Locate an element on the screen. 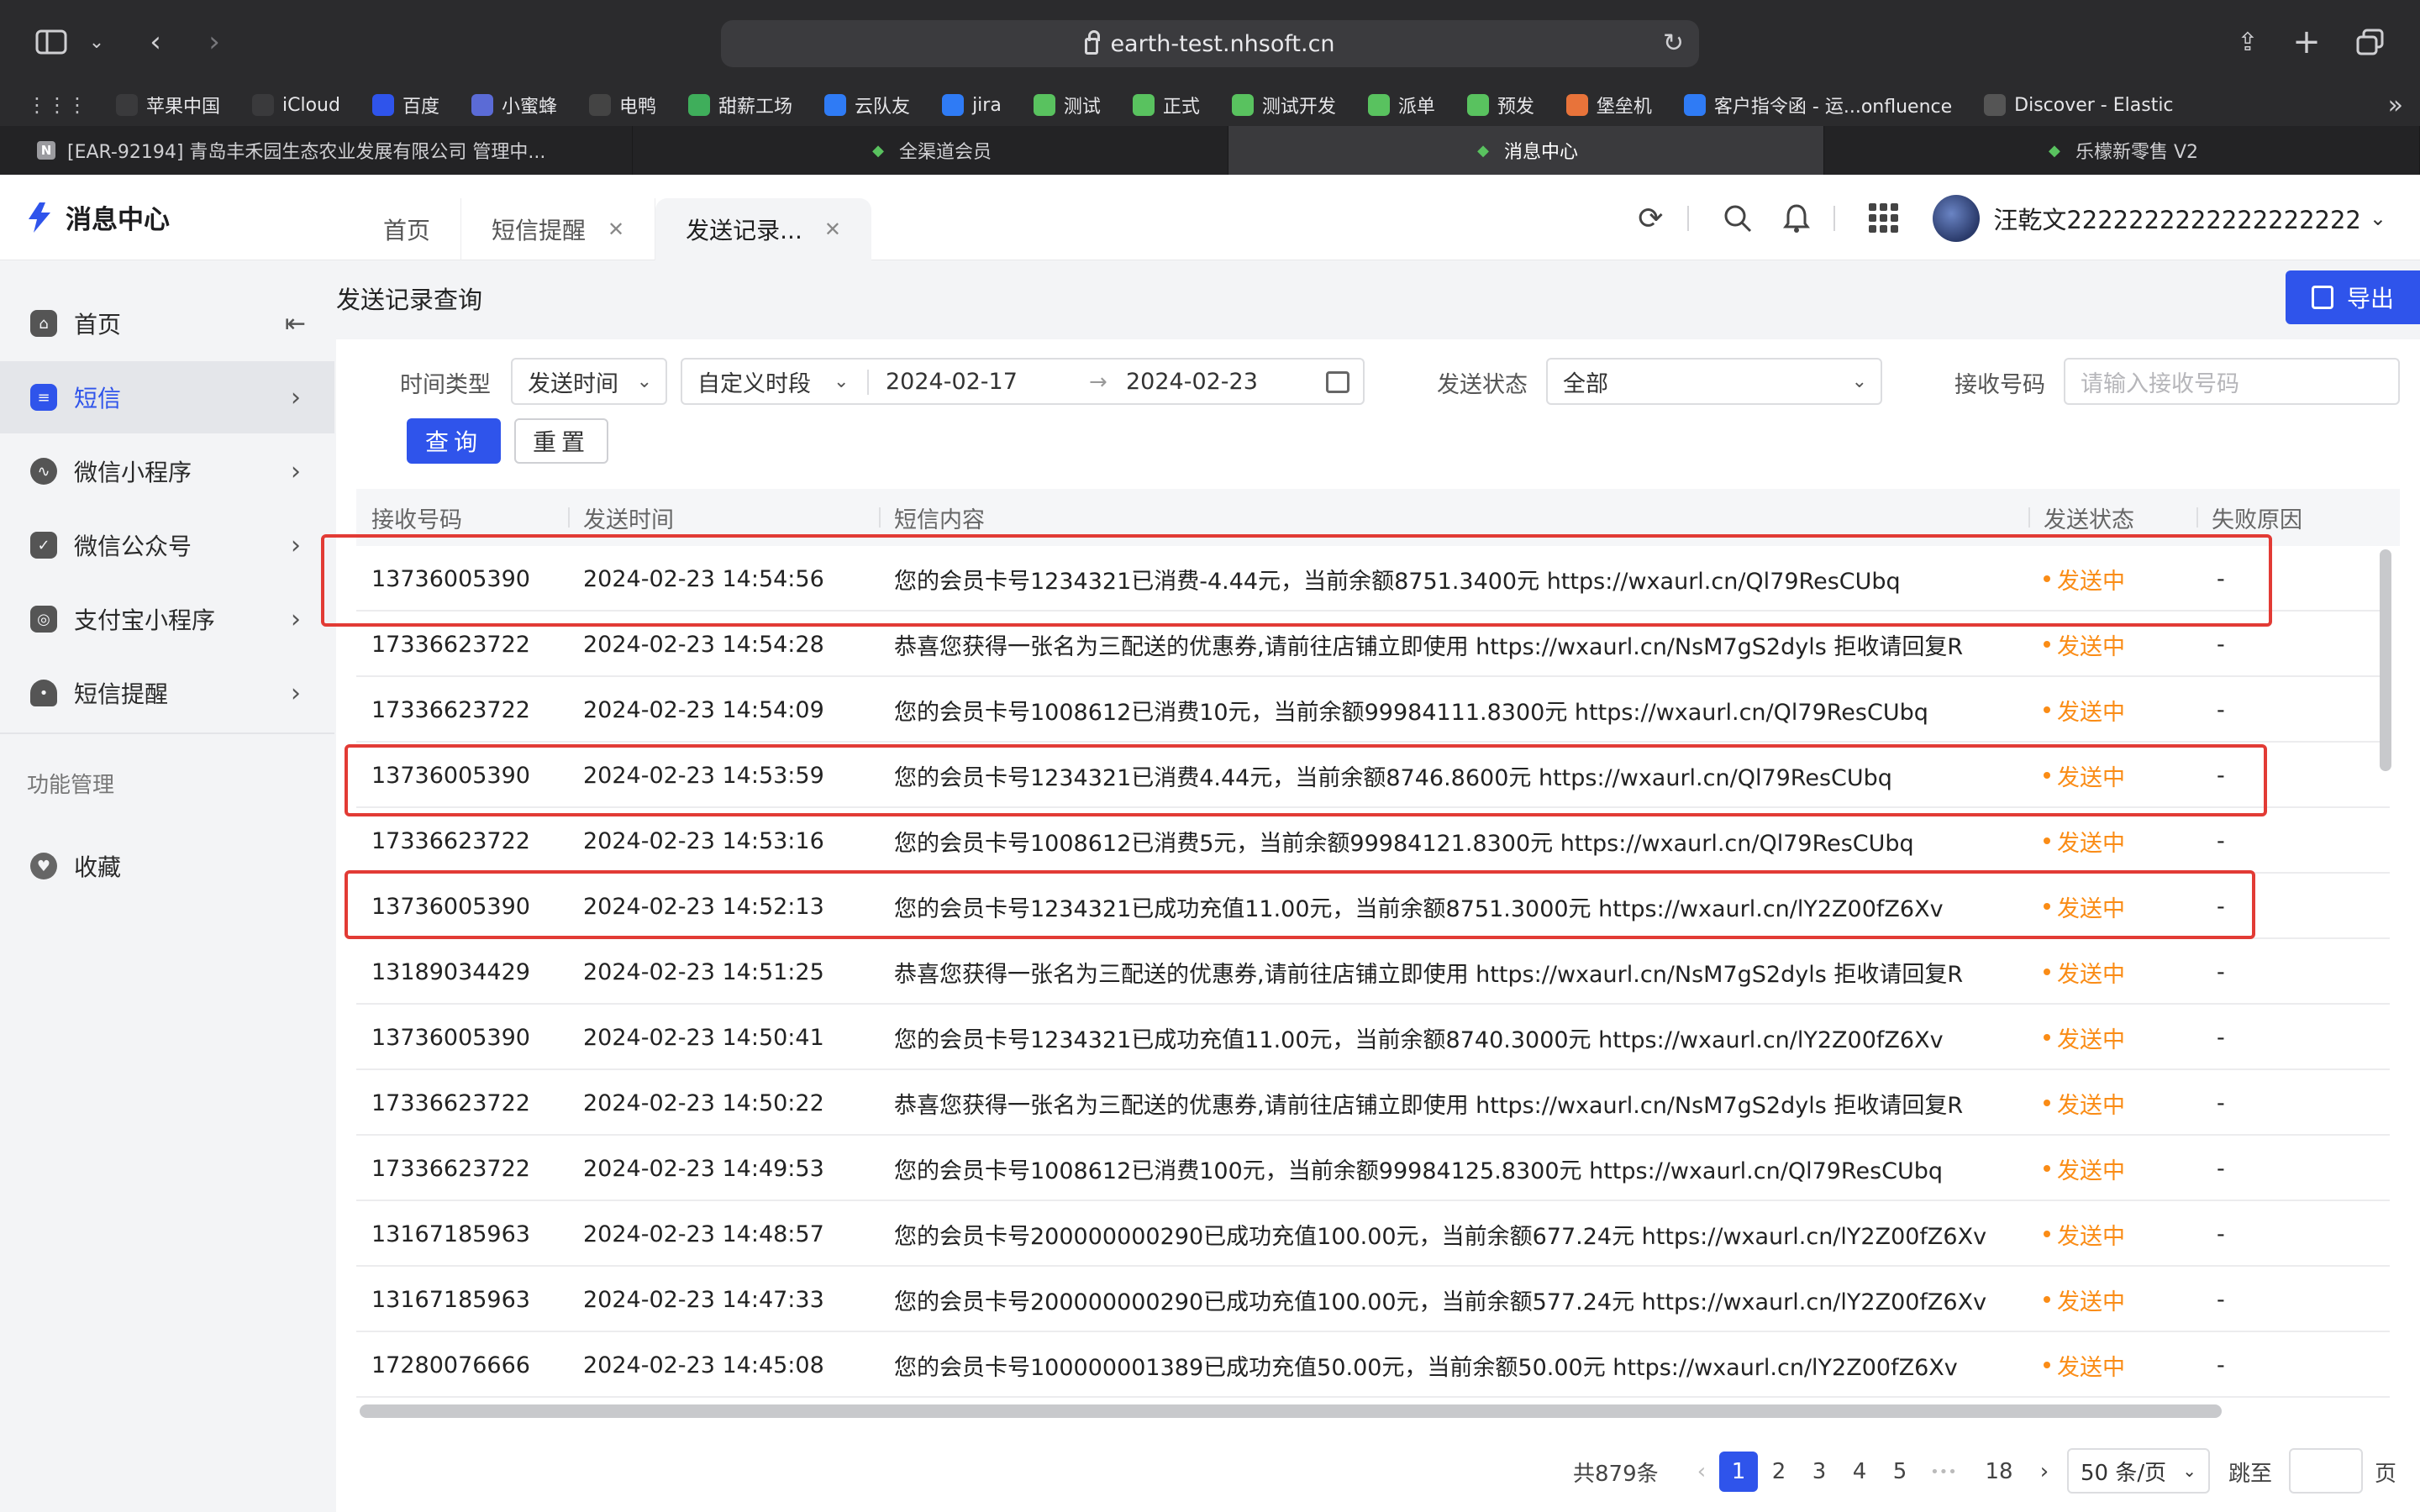  bookmark-item: 预发 is located at coordinates (1500, 105).